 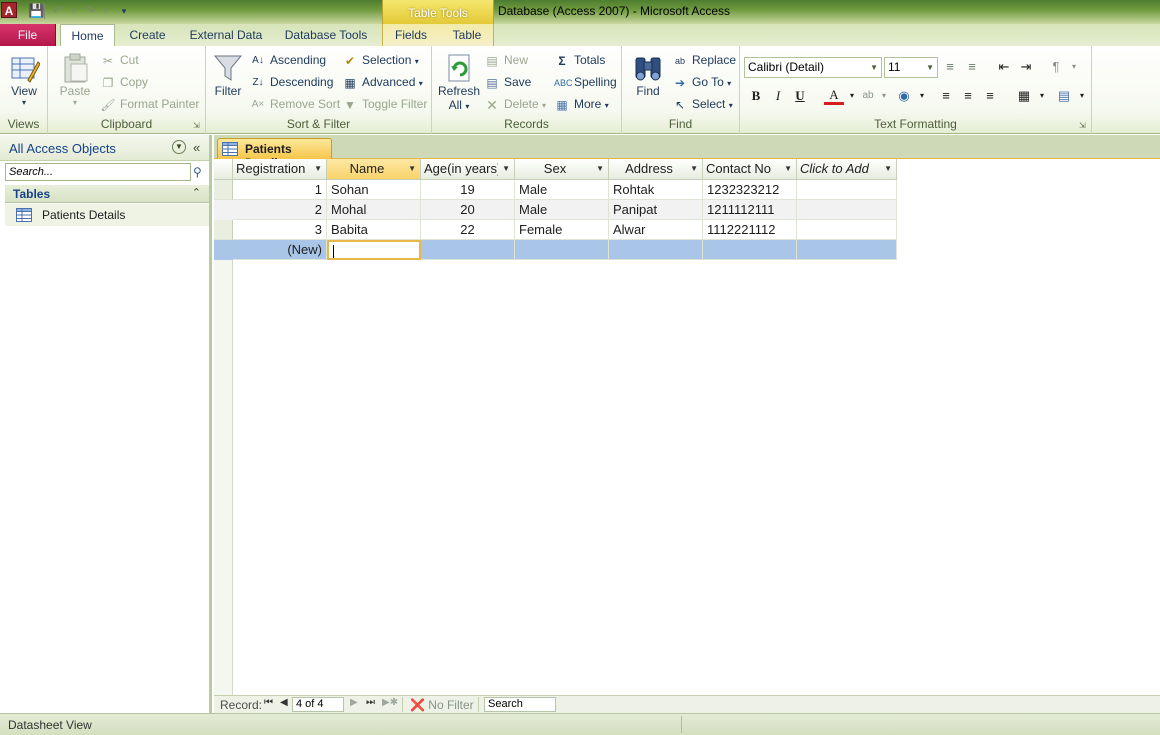 What do you see at coordinates (834, 95) in the screenshot?
I see `font-color-icon: A` at bounding box center [834, 95].